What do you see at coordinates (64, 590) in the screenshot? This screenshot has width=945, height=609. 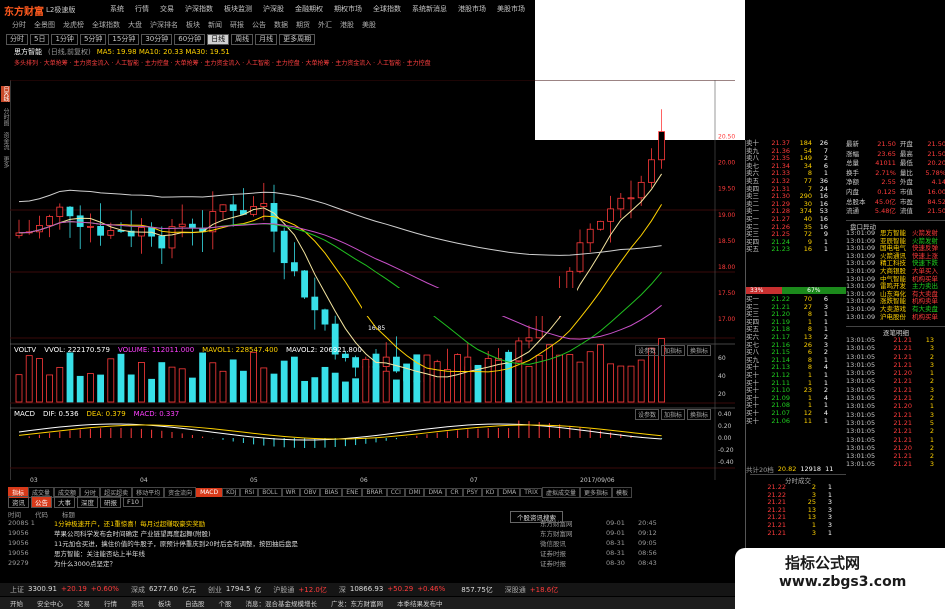 I see `status-group: 上证 3300.91 +20.19 +0.60%` at bounding box center [64, 590].